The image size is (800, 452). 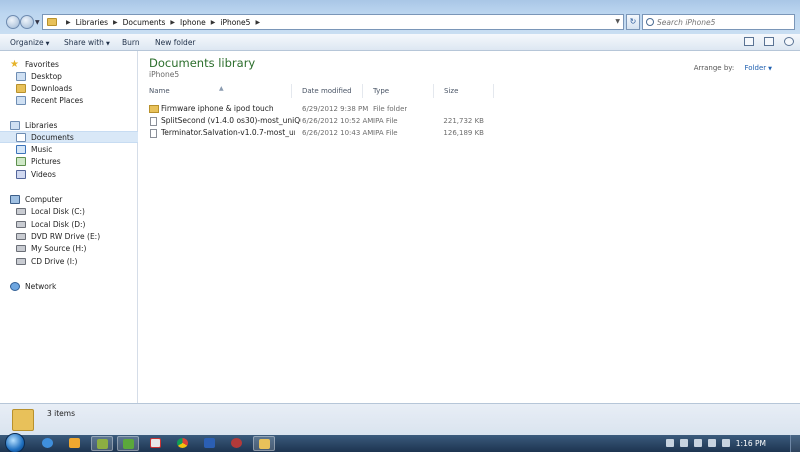 I want to click on library-subtitle: iPhone5, so click(x=164, y=74).